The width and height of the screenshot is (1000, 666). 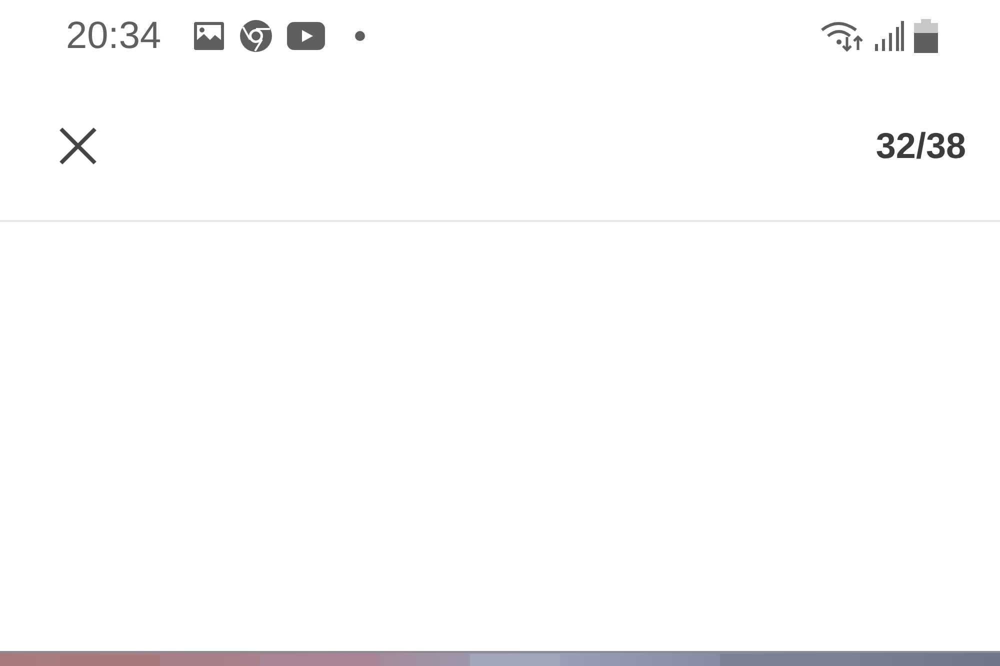 What do you see at coordinates (842, 36) in the screenshot?
I see `wifi-icon` at bounding box center [842, 36].